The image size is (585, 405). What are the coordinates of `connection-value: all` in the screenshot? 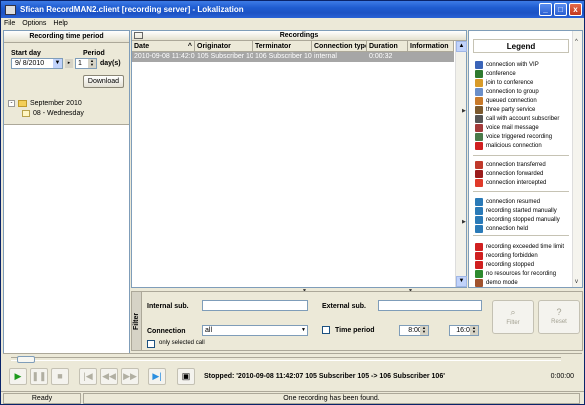 It's located at (209, 330).